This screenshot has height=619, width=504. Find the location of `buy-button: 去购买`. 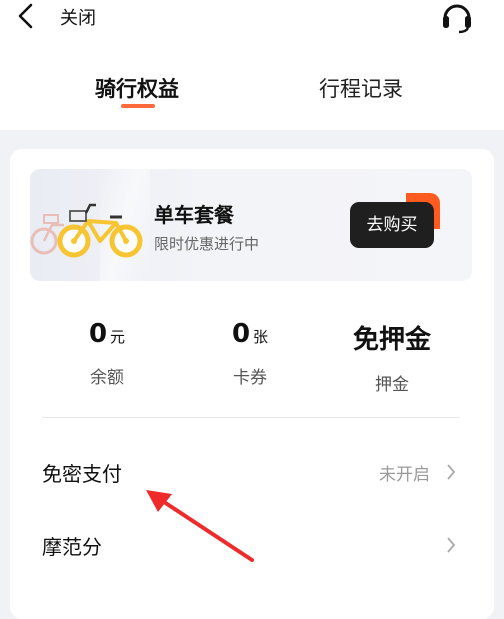

buy-button: 去购买 is located at coordinates (392, 225).